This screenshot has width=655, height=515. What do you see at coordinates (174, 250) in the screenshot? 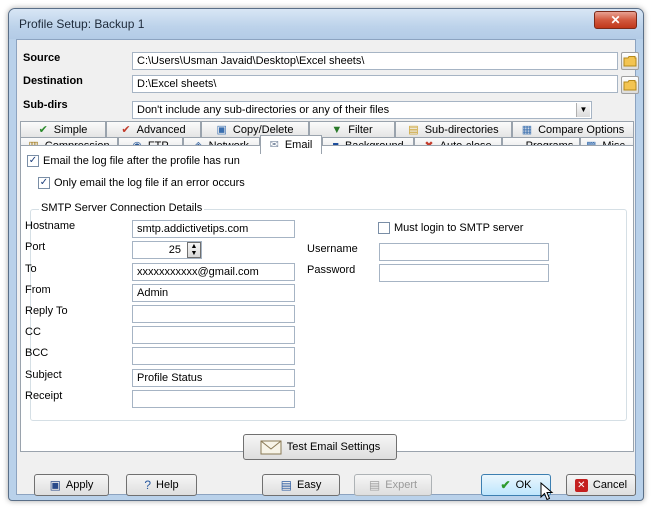
I see `port-value: 25` at bounding box center [174, 250].